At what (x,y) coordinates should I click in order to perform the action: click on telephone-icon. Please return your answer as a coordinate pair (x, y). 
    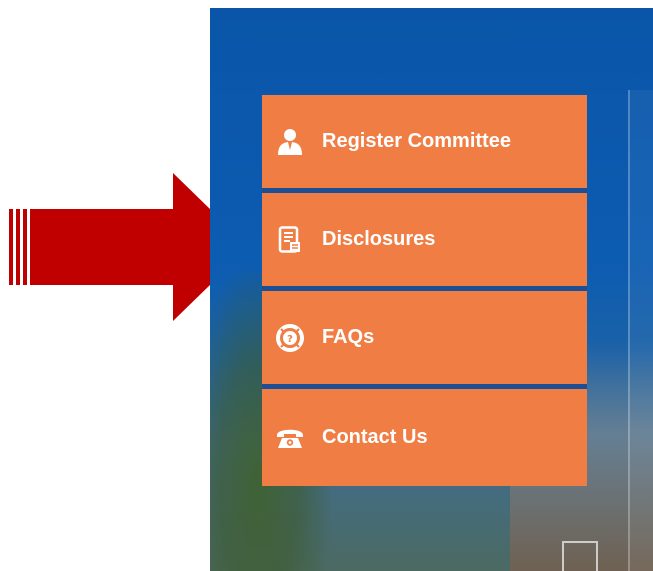
    Looking at the image, I should click on (290, 438).